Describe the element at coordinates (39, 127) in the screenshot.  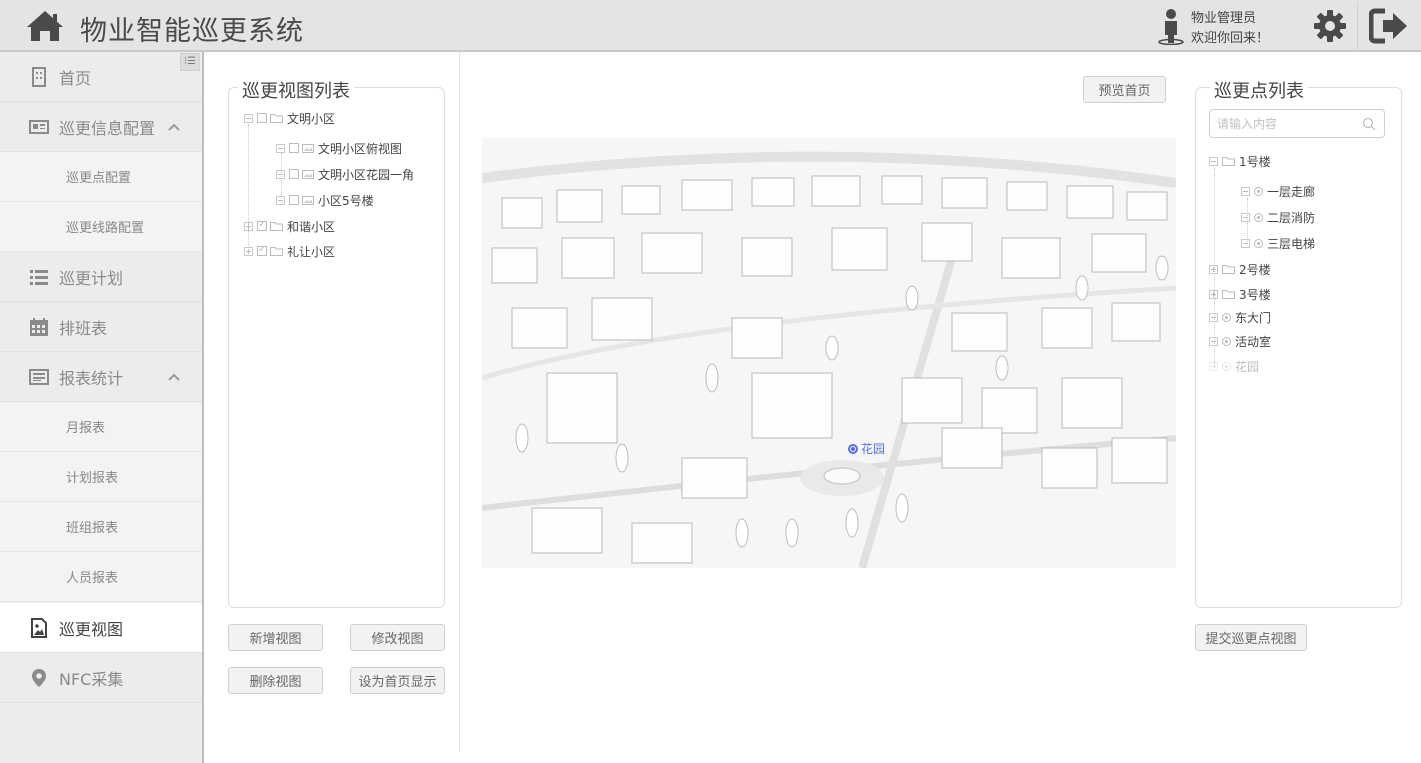
I see `card-icon` at that location.